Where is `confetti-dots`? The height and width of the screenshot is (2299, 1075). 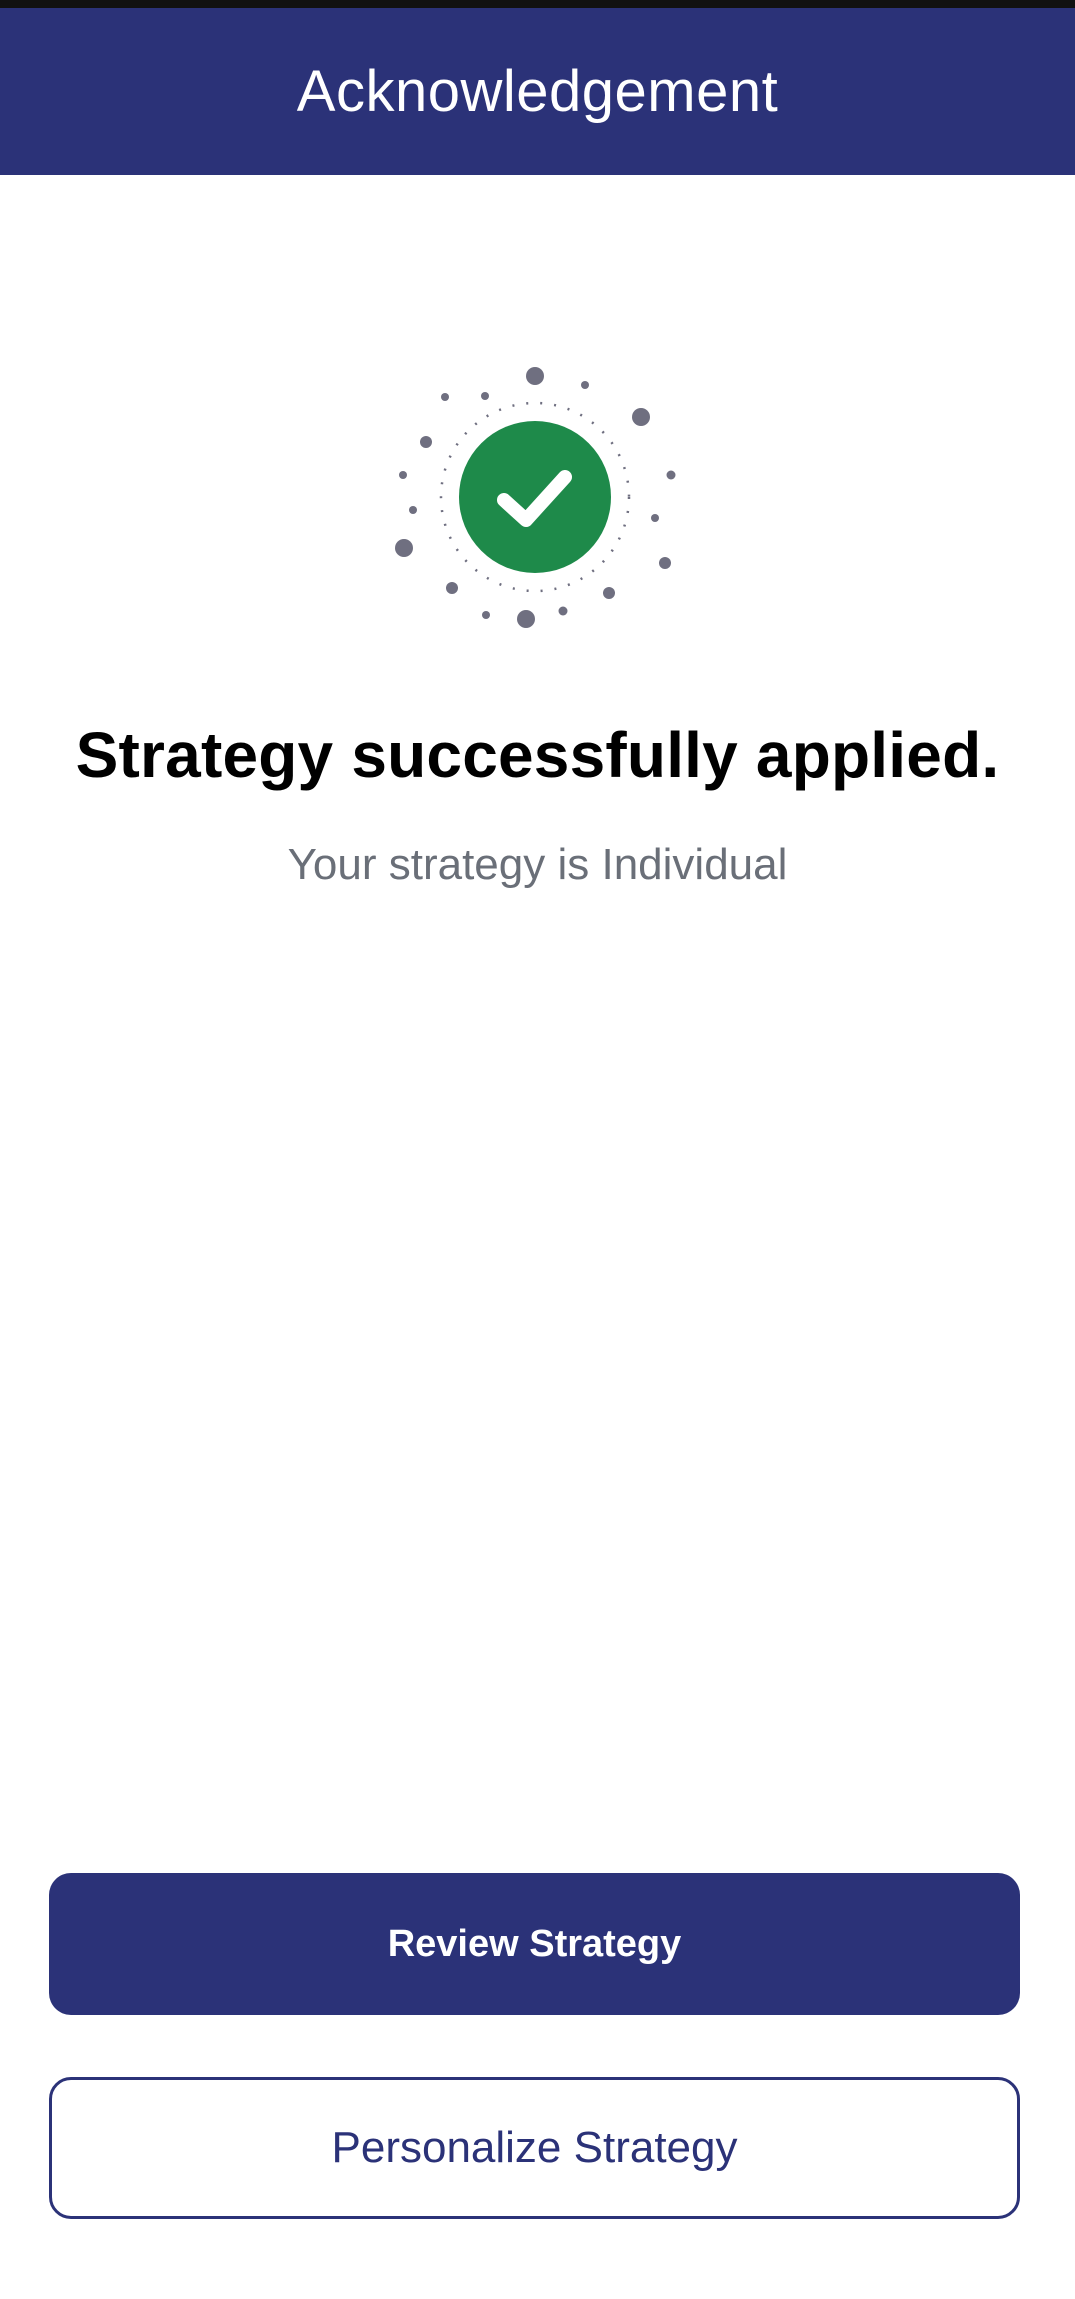 confetti-dots is located at coordinates (535, 497).